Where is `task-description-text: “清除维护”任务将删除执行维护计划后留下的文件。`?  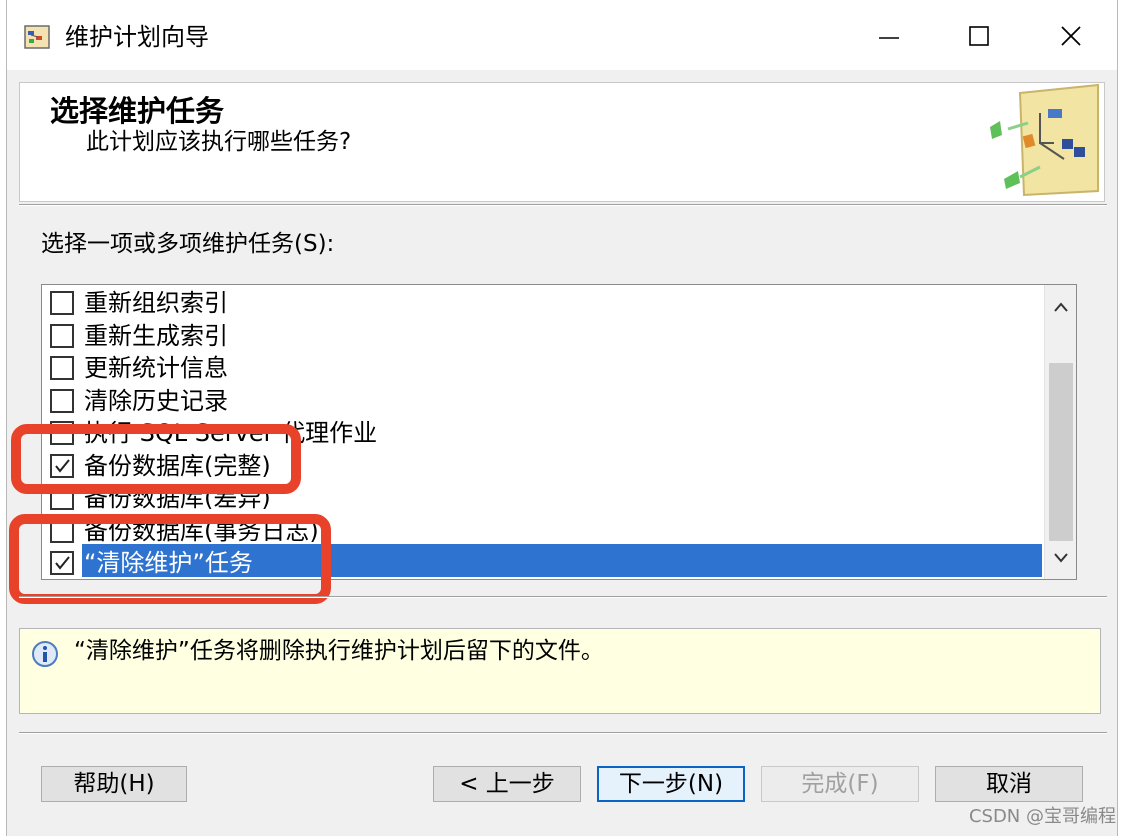
task-description-text: “清除维护”任务将删除执行维护计划后留下的文件。 is located at coordinates (339, 651).